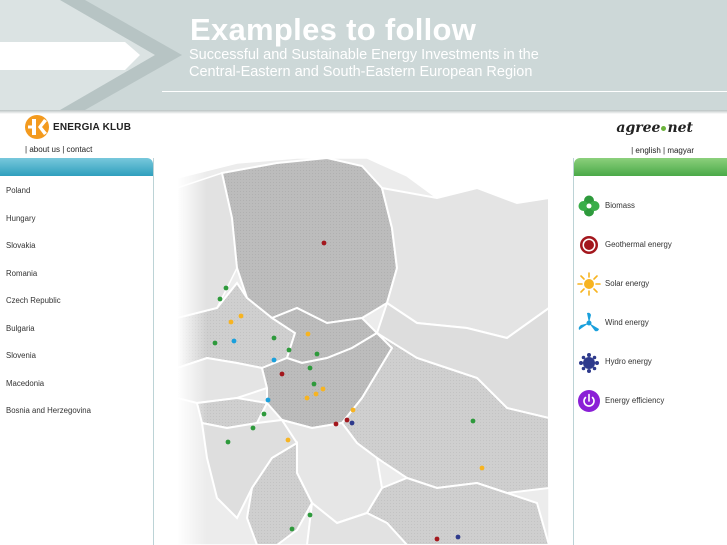  What do you see at coordinates (76, 228) in the screenshot?
I see `country-item: Hungary` at bounding box center [76, 228].